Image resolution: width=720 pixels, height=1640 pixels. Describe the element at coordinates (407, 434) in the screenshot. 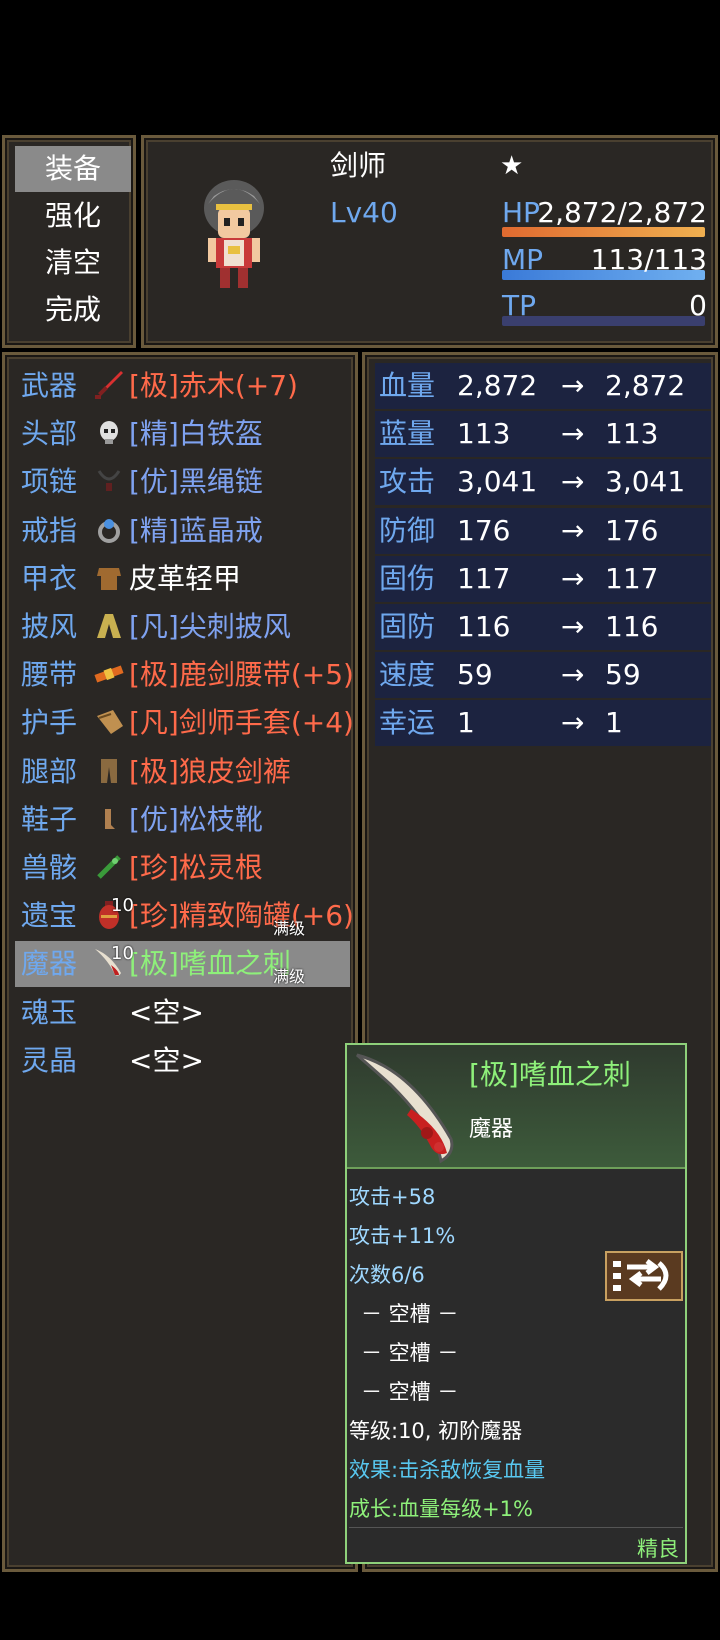

I see `param-name: 蓝量` at that location.